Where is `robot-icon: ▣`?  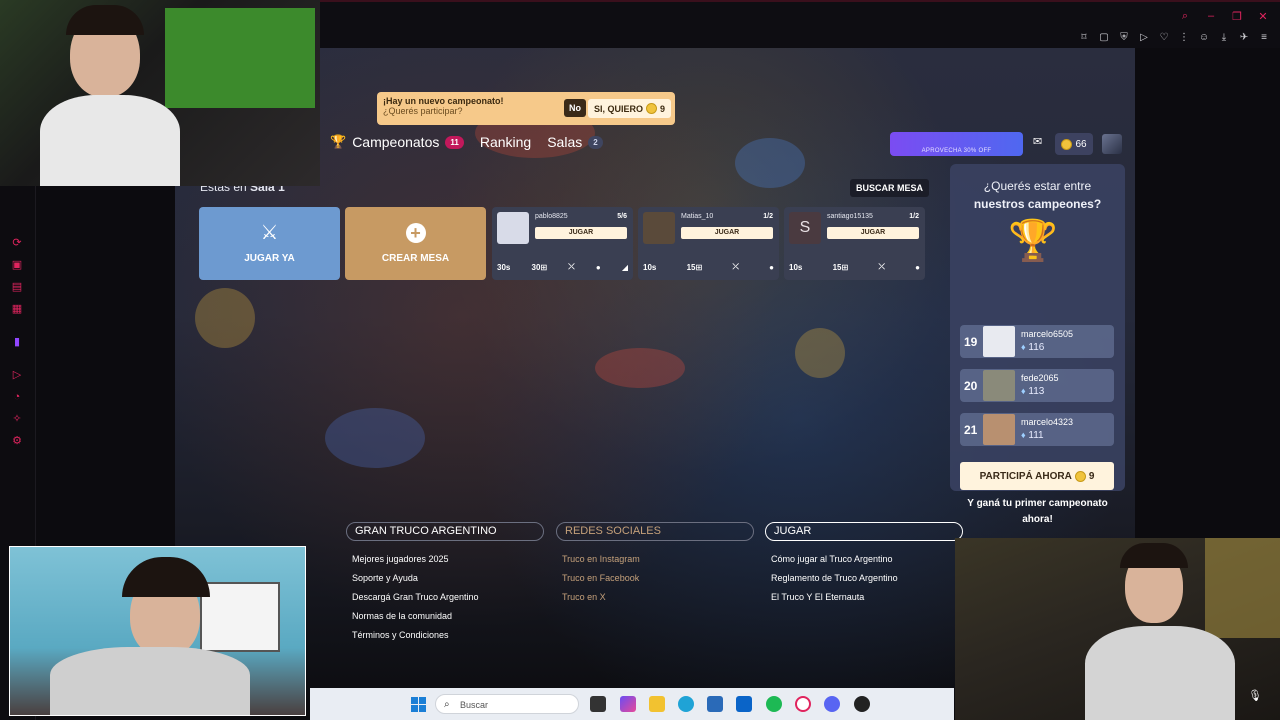 robot-icon: ▣ is located at coordinates (17, 265).